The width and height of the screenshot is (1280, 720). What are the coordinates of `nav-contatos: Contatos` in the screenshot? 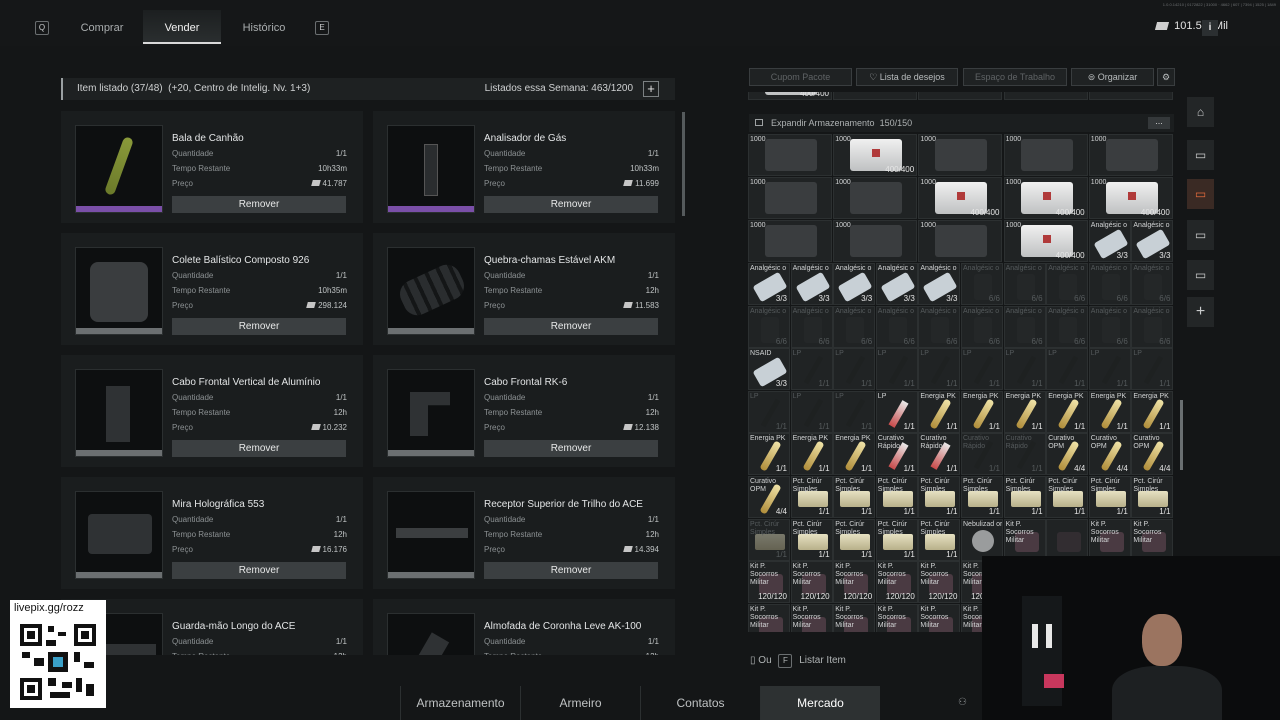 It's located at (700, 703).